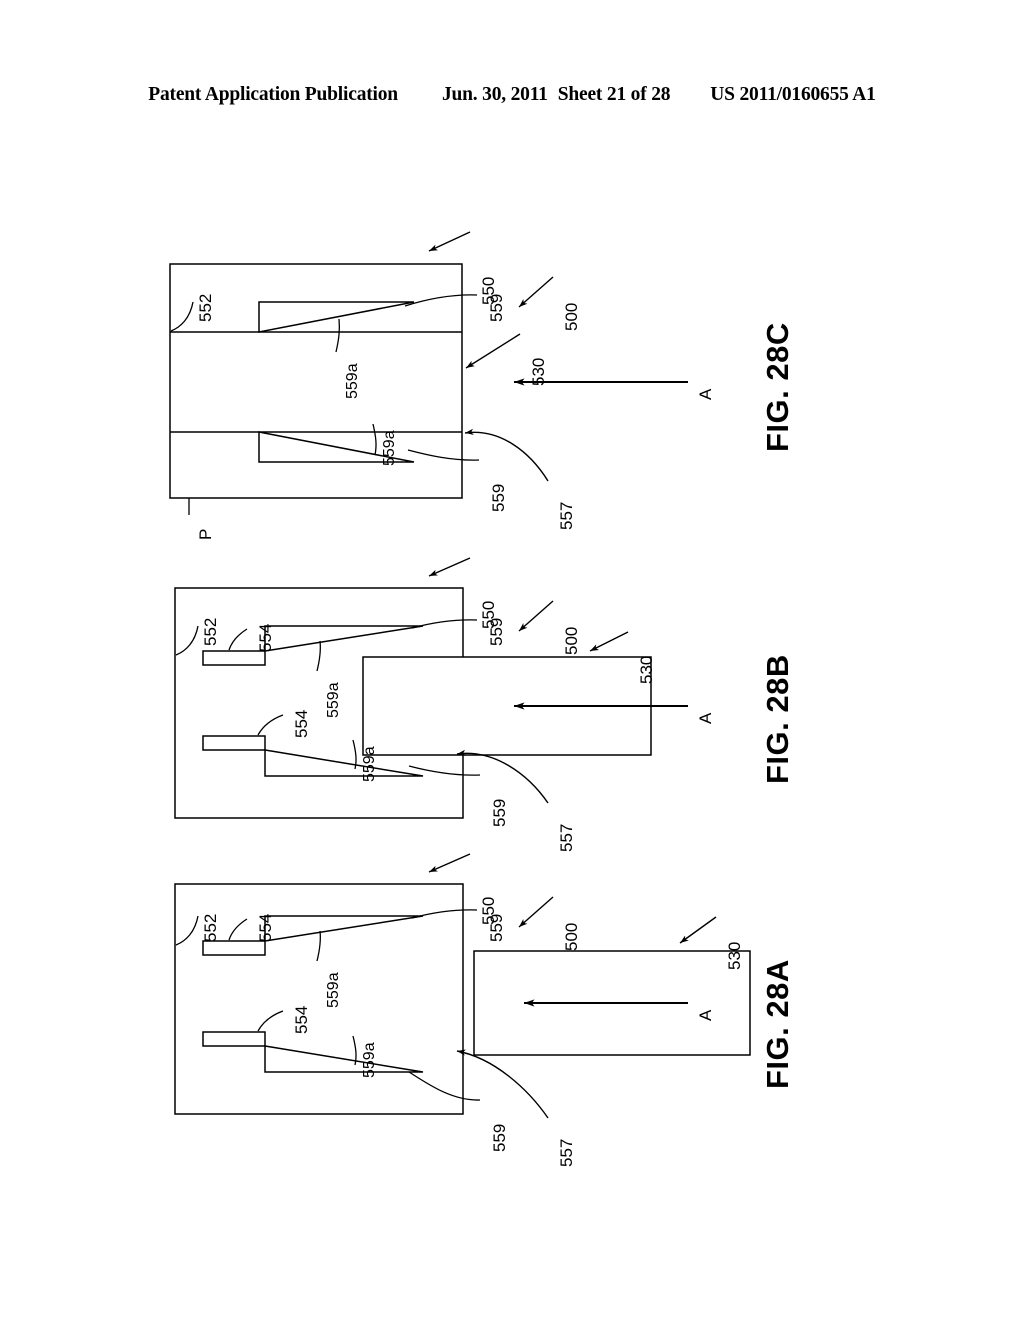 The height and width of the screenshot is (1320, 1024). What do you see at coordinates (566, 837) in the screenshot?
I see `ref-557-28b: 557` at bounding box center [566, 837].